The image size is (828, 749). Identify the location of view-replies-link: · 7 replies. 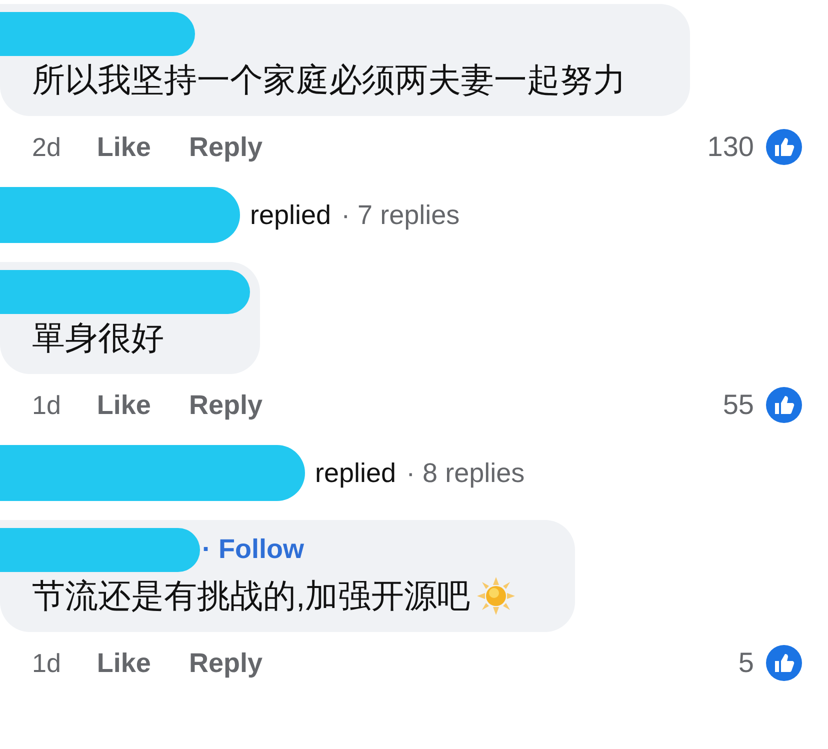
(400, 215).